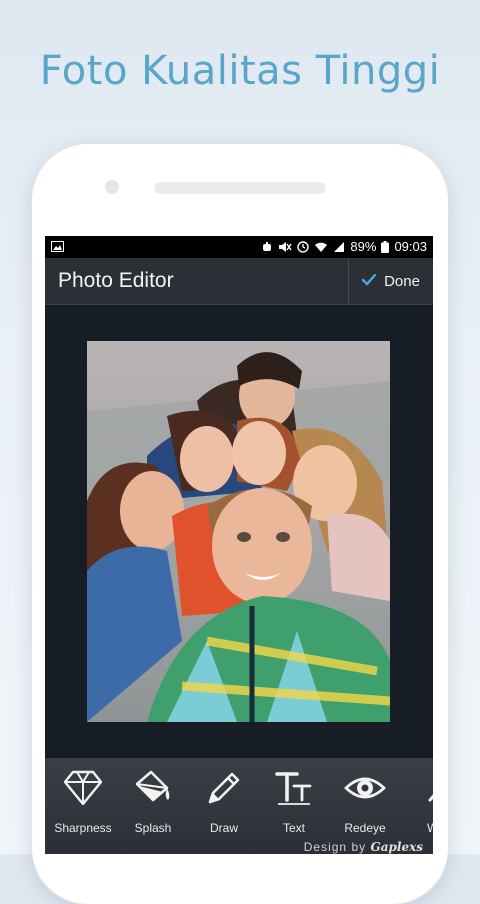  Describe the element at coordinates (240, 188) in the screenshot. I see `earpiece-speaker` at that location.